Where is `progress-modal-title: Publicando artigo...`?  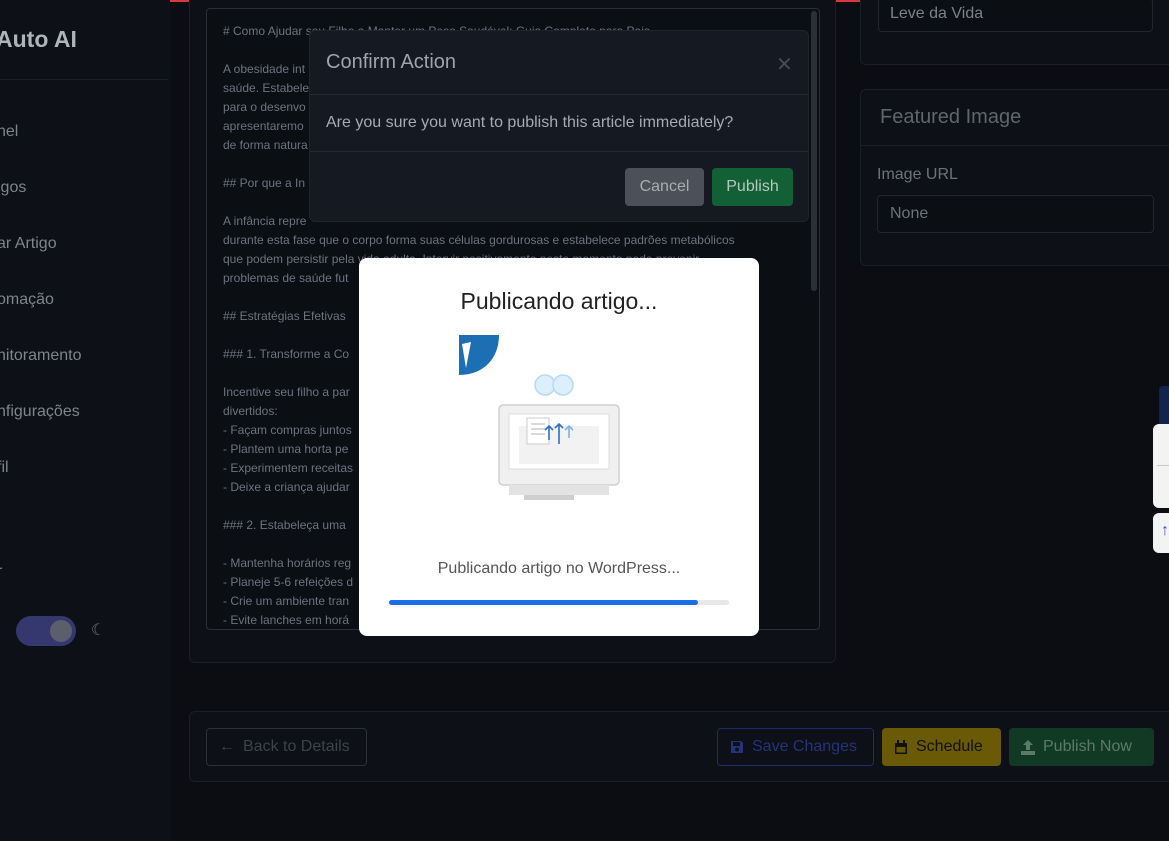
progress-modal-title: Publicando artigo... is located at coordinates (559, 301).